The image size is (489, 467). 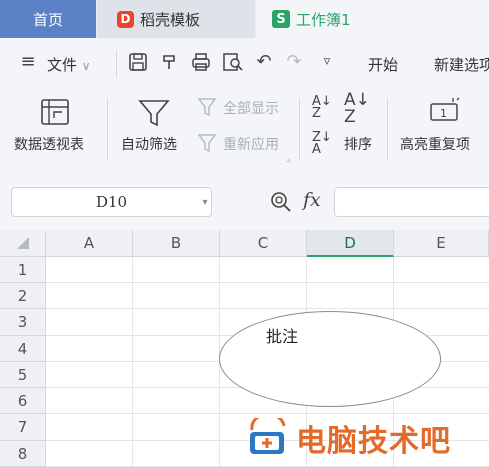 I want to click on menu-divider, so click(x=116, y=64).